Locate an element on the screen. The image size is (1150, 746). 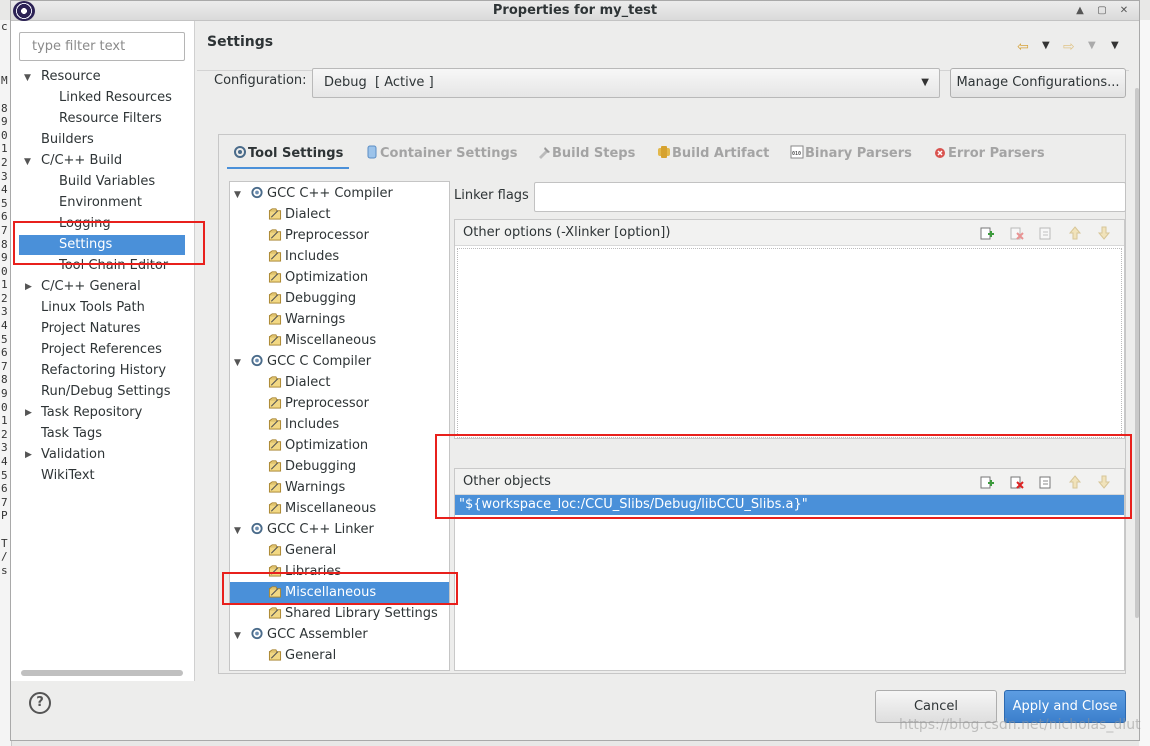
nav-item-project-natures: Project Natures is located at coordinates (90, 329).